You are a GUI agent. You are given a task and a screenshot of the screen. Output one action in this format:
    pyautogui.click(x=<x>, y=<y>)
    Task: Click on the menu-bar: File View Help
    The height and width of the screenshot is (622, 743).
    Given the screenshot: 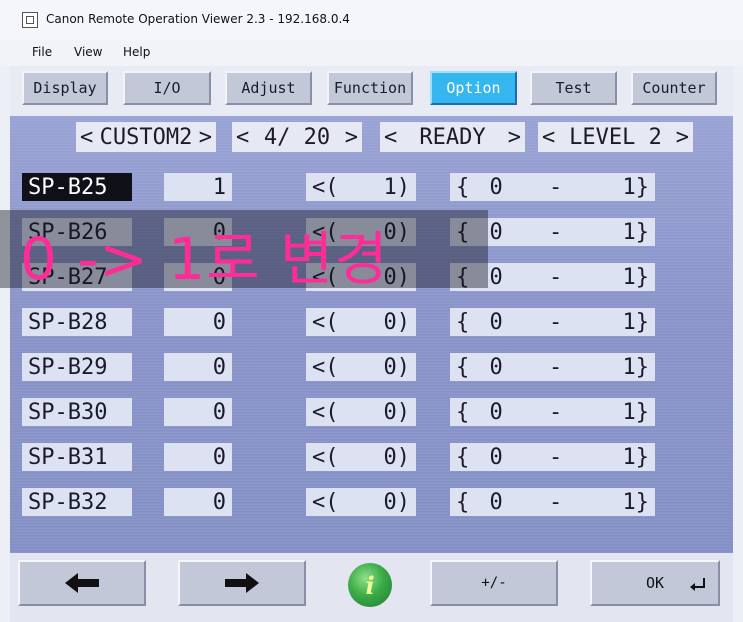 What is the action you would take?
    pyautogui.click(x=371, y=53)
    